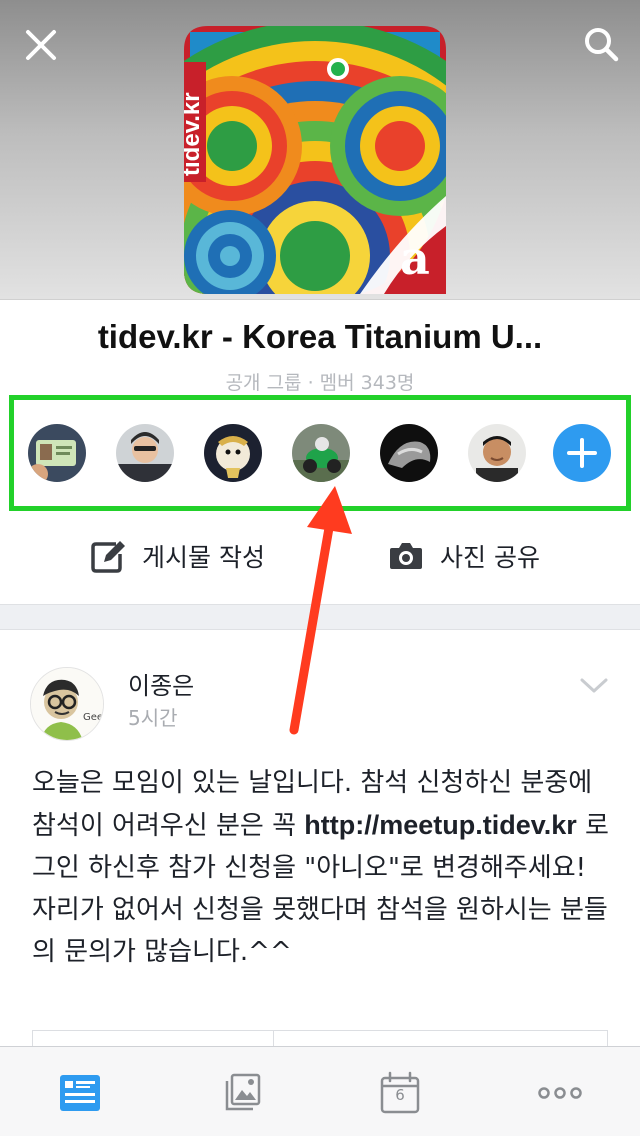  I want to click on close-button, so click(41, 45).